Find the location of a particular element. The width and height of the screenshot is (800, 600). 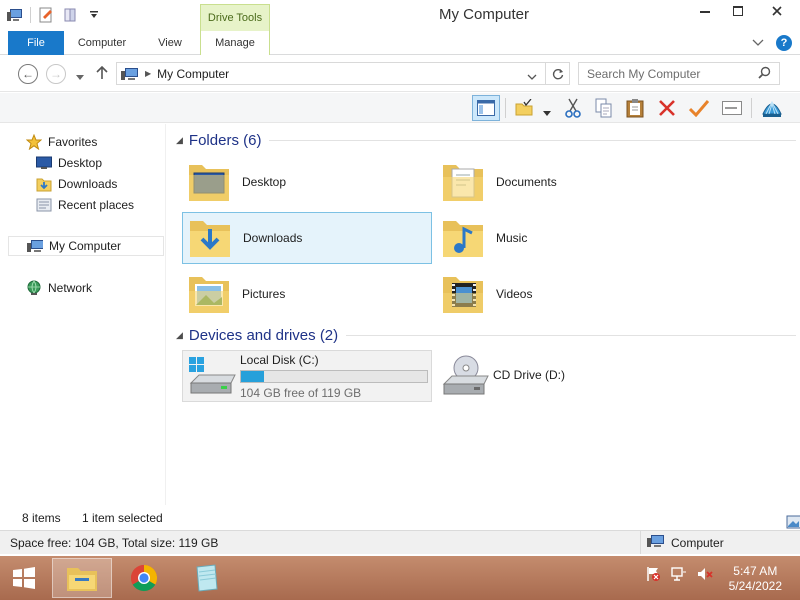

sidebar-item-downloads: Downloads is located at coordinates (76, 184).